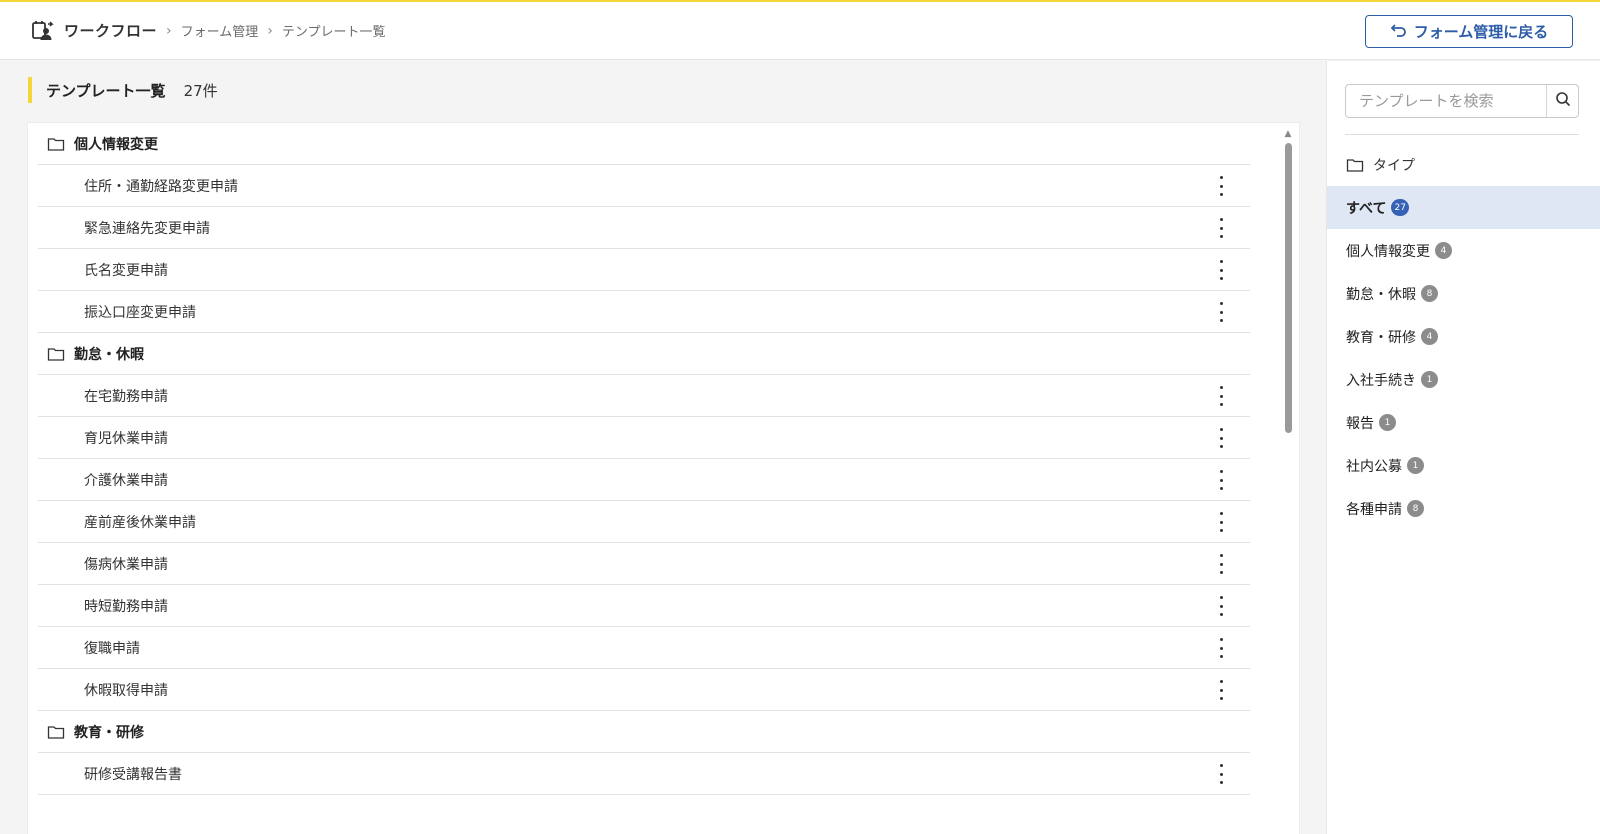 The image size is (1600, 834). I want to click on template-name: 住所・通勤経路変更申請, so click(161, 186).